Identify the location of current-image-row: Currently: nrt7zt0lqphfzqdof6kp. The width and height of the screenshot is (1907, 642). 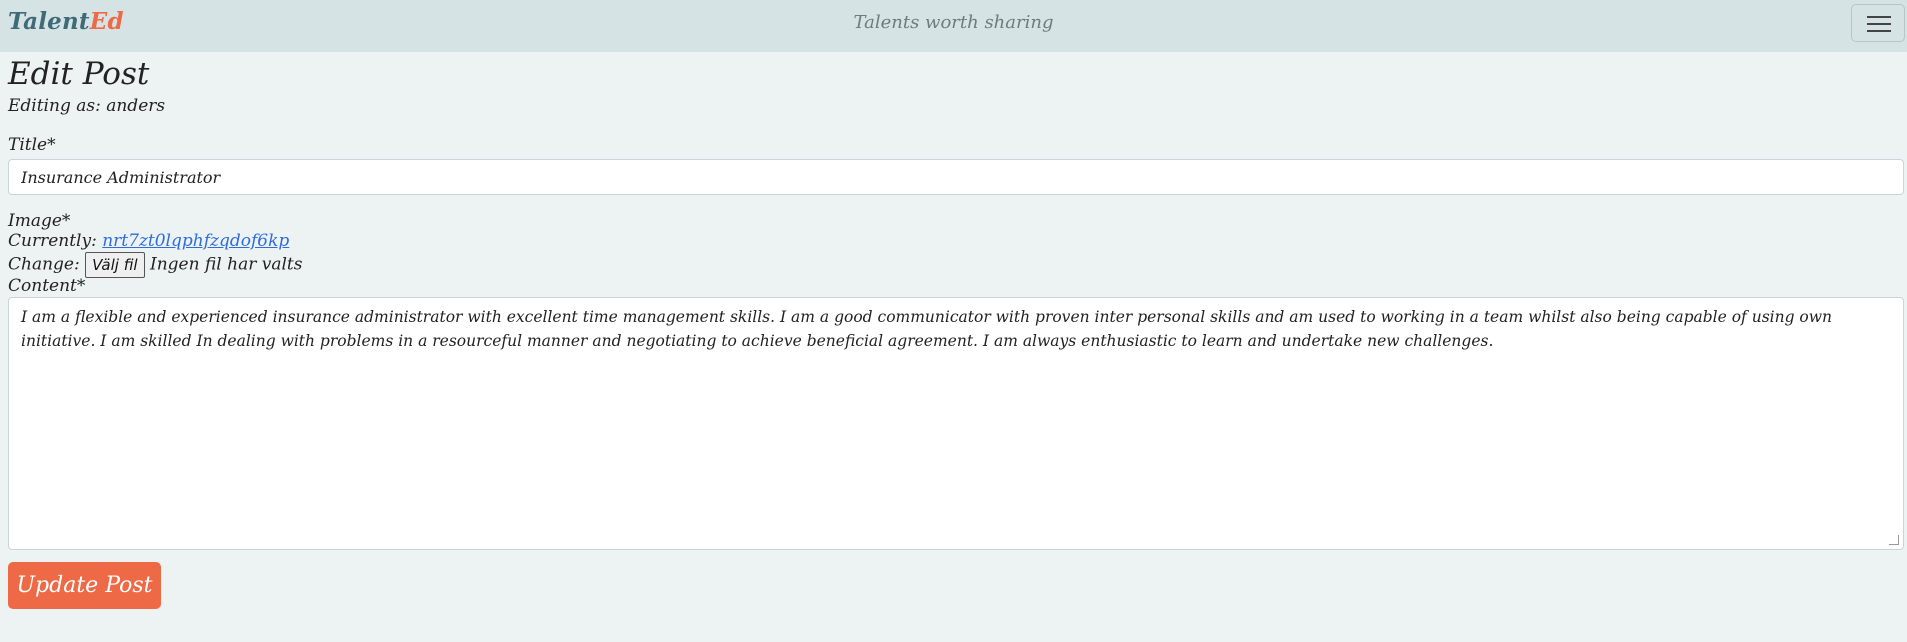
(148, 241).